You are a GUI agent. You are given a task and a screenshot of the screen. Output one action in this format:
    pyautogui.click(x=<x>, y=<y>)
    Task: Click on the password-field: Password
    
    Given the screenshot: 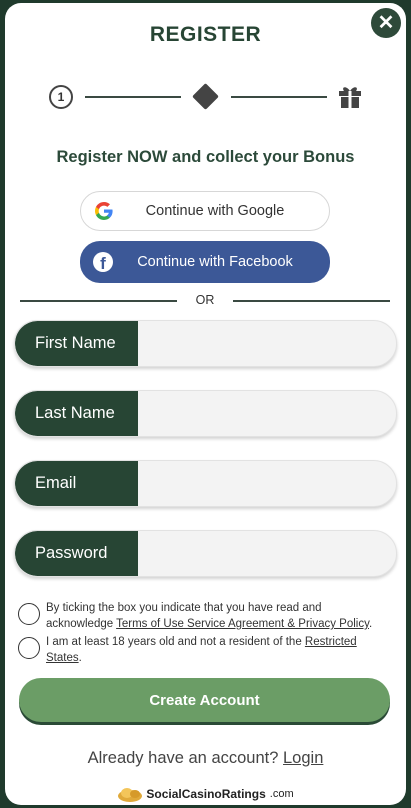 What is the action you would take?
    pyautogui.click(x=205, y=553)
    